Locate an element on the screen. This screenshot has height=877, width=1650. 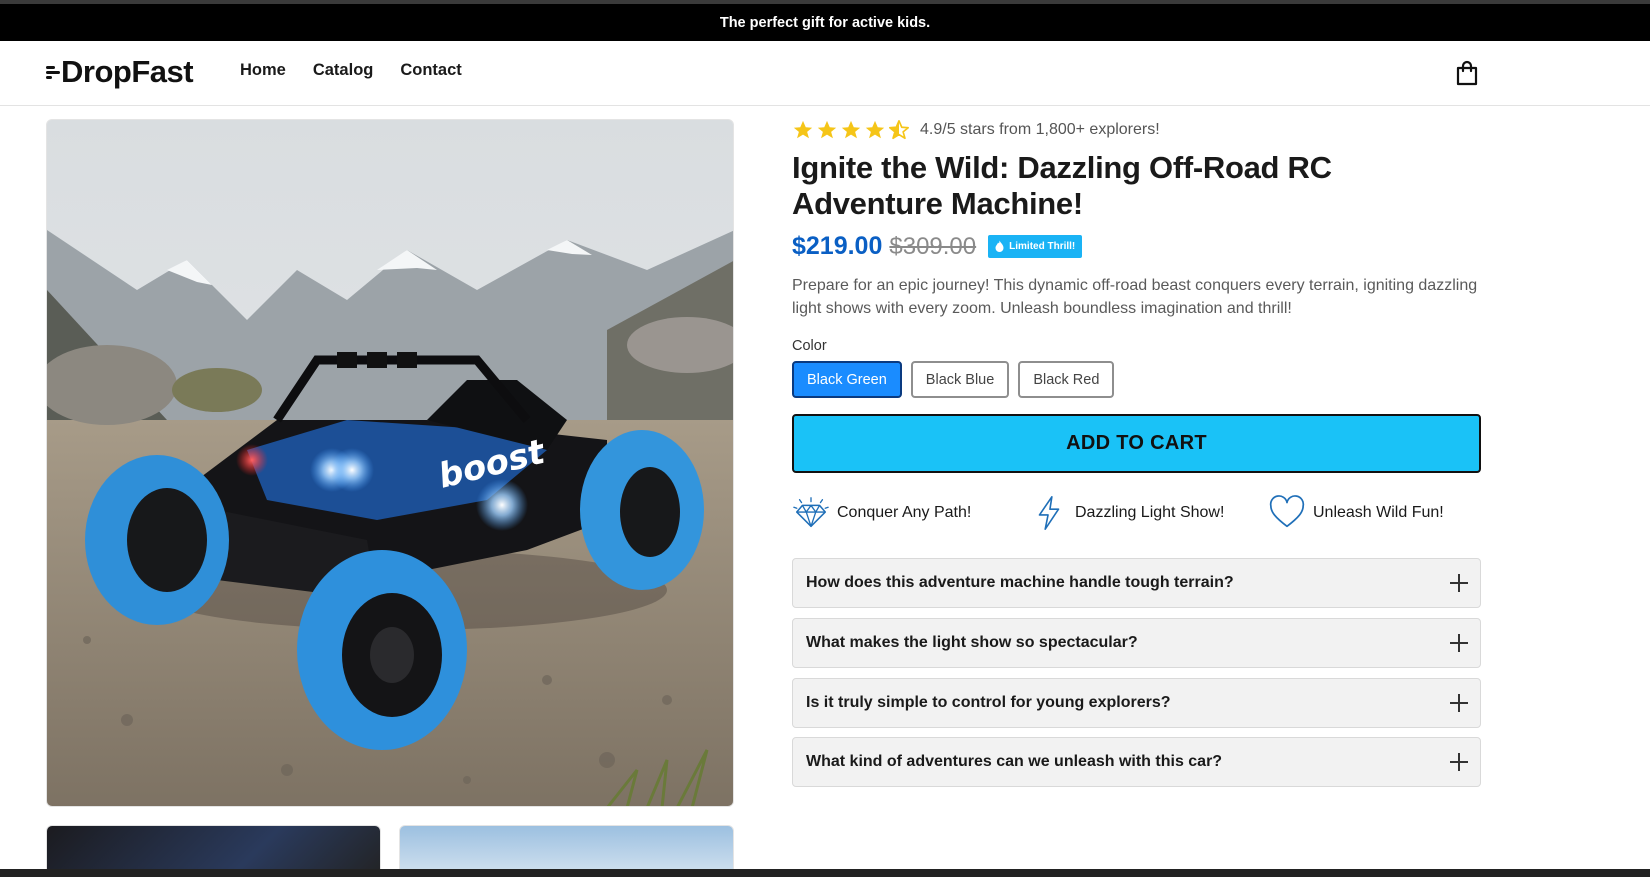
color-option-black-red: Black Red is located at coordinates (1066, 379).